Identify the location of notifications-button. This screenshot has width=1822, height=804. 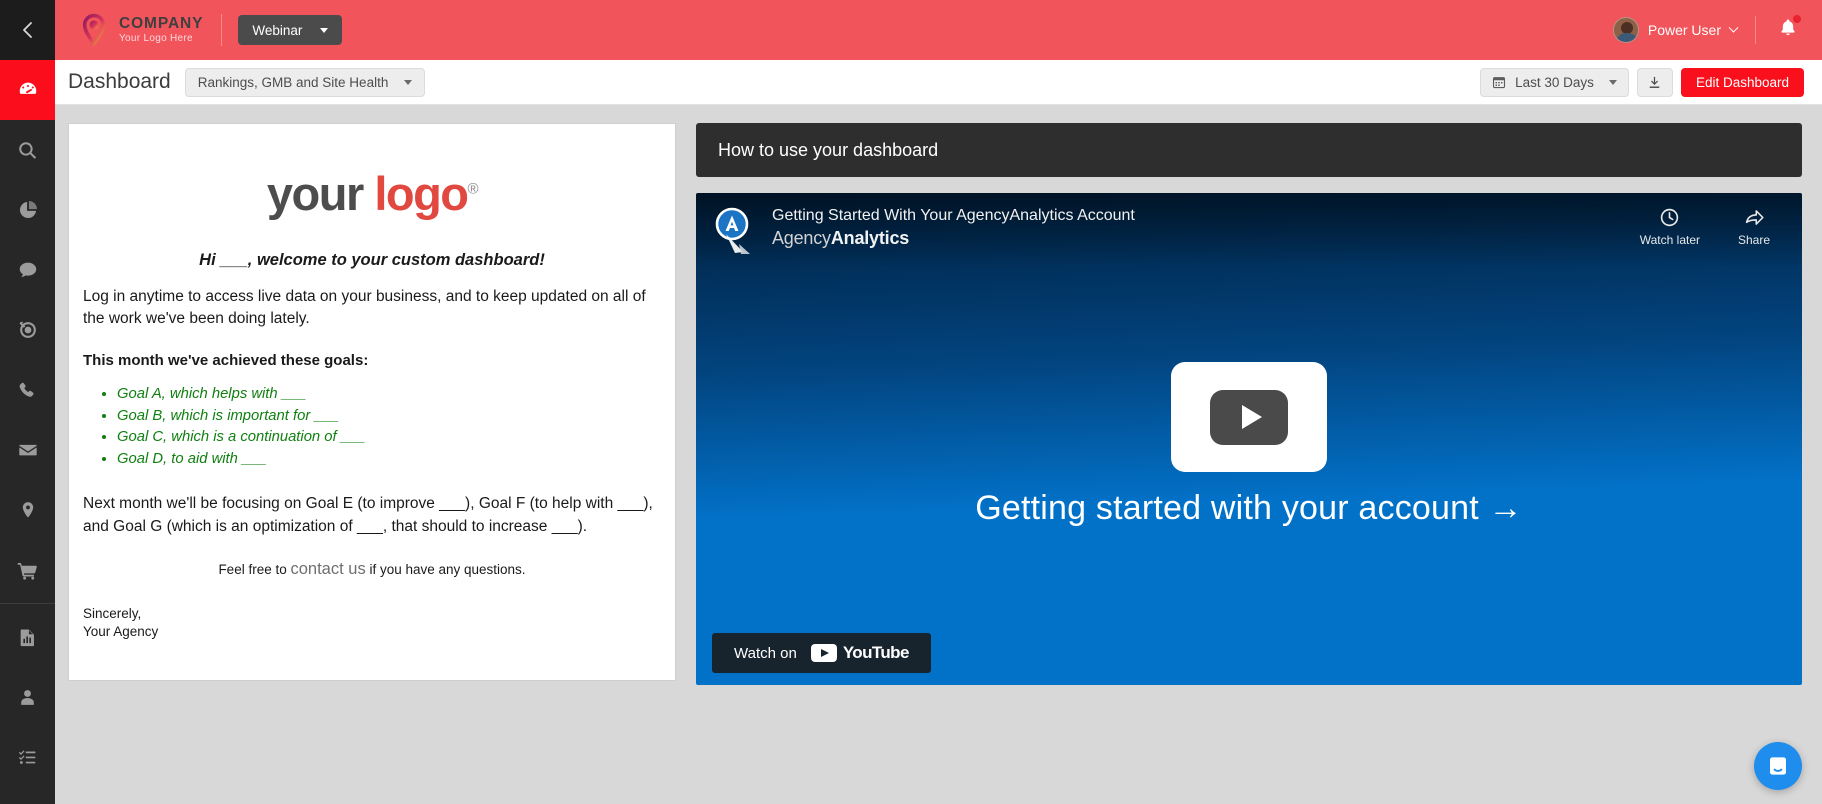
(1788, 30).